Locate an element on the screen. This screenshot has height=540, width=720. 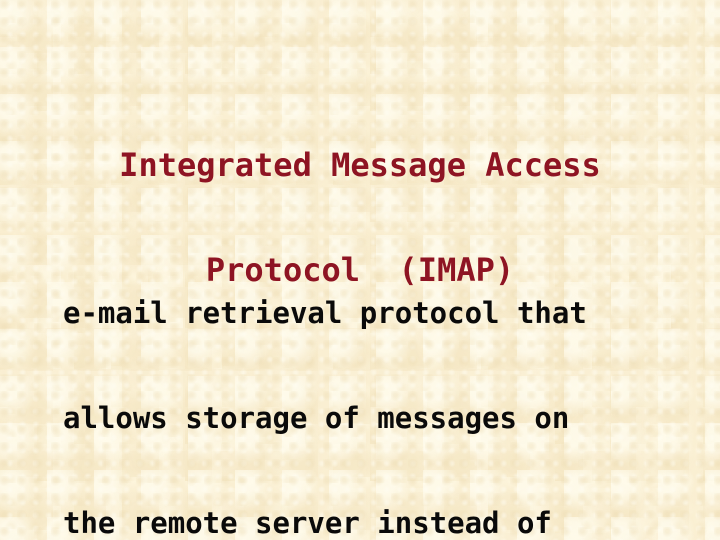
slide-body-line-2: allows storage of messages on is located at coordinates (316, 418).